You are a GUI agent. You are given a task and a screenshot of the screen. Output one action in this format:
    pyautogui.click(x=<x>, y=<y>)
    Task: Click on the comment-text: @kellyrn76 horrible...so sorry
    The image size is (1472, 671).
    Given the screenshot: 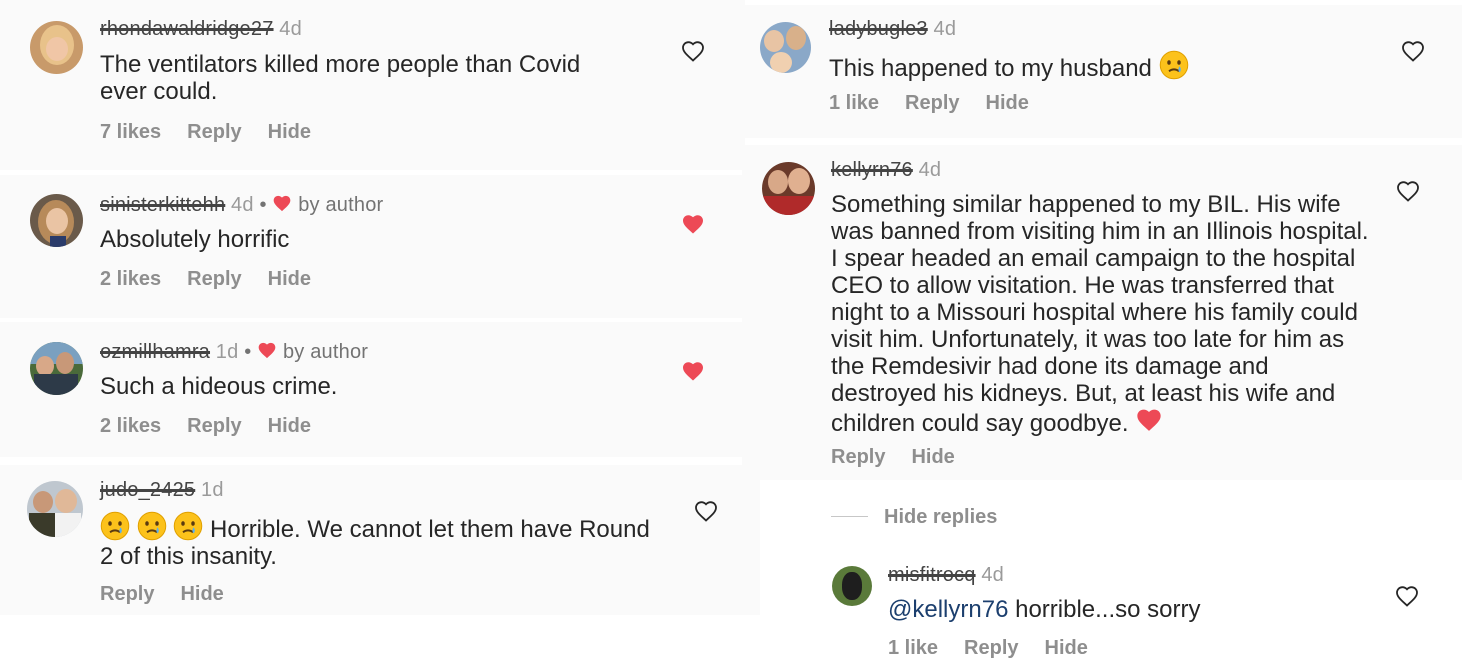 What is the action you would take?
    pyautogui.click(x=1044, y=609)
    